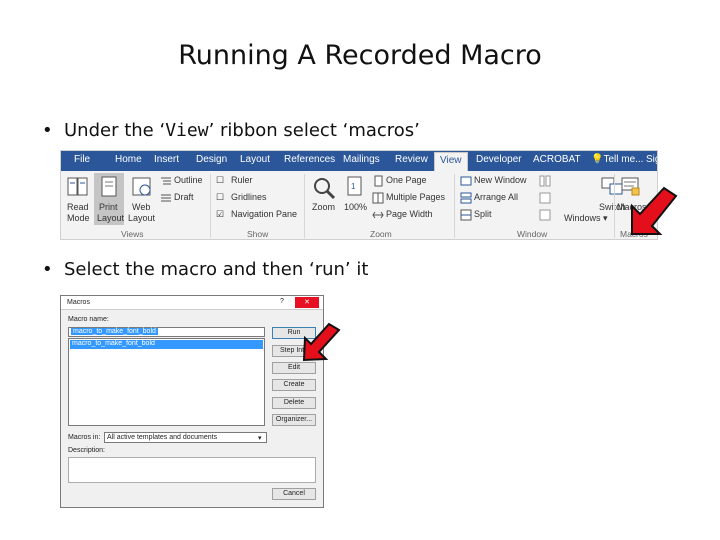 This screenshot has width=720, height=540. I want to click on one-page-button: One Page, so click(406, 180).